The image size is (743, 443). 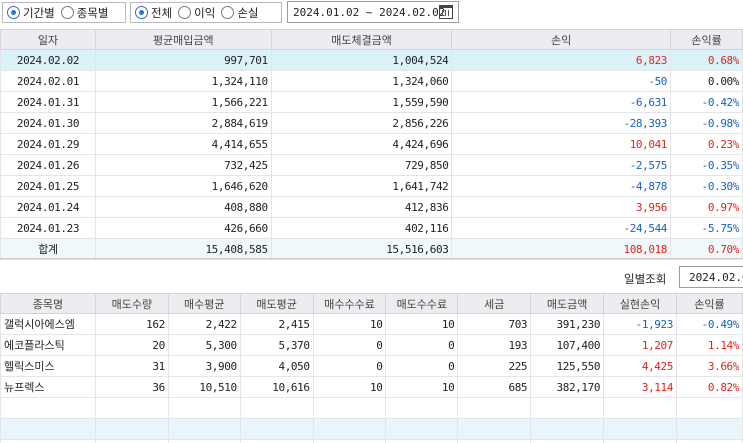 I want to click on col-header-stock-name: 종목명, so click(x=48, y=303).